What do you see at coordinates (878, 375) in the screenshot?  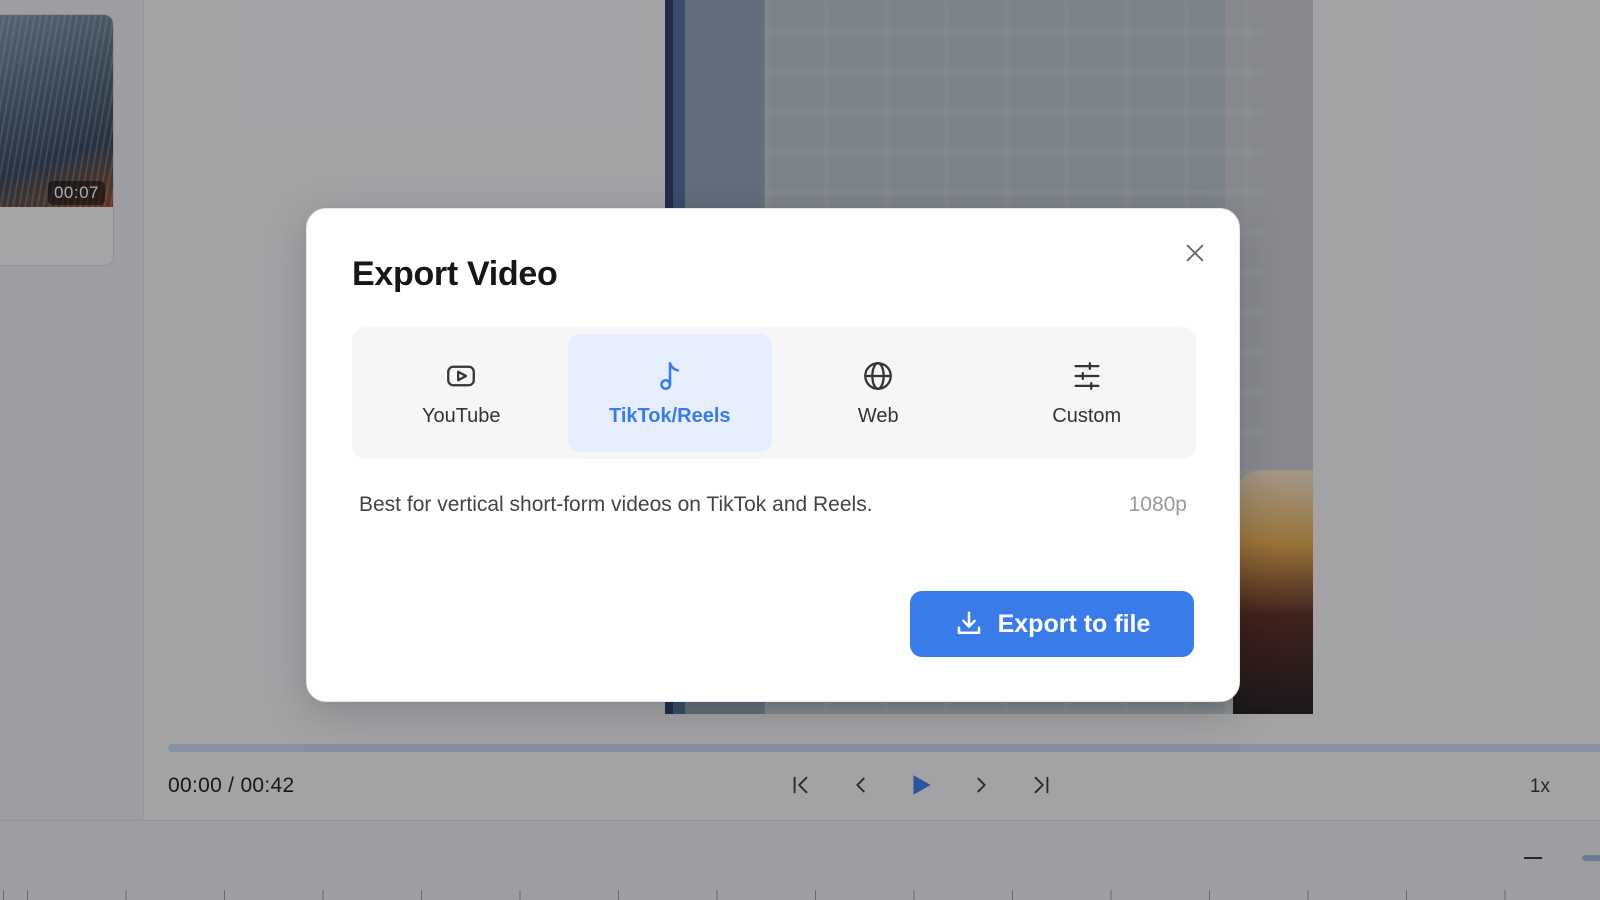 I see `globe-icon` at bounding box center [878, 375].